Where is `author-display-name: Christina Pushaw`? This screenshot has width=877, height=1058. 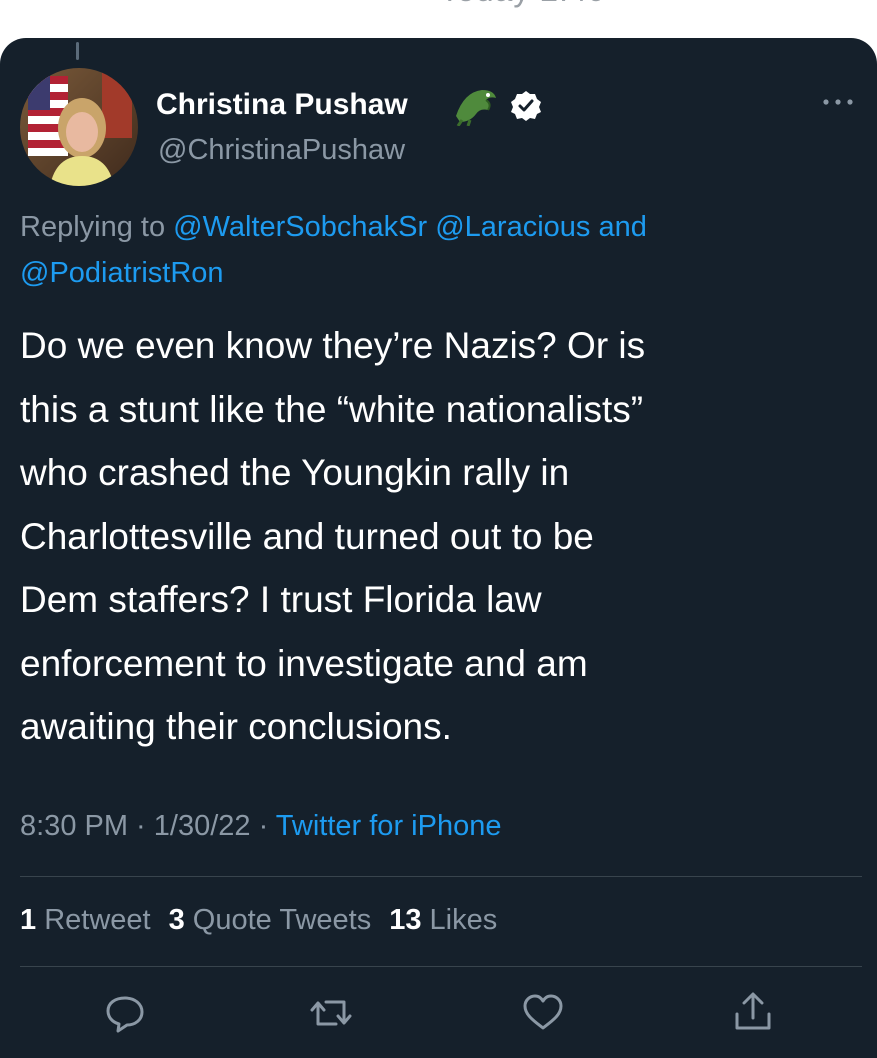
author-display-name: Christina Pushaw is located at coordinates (282, 105).